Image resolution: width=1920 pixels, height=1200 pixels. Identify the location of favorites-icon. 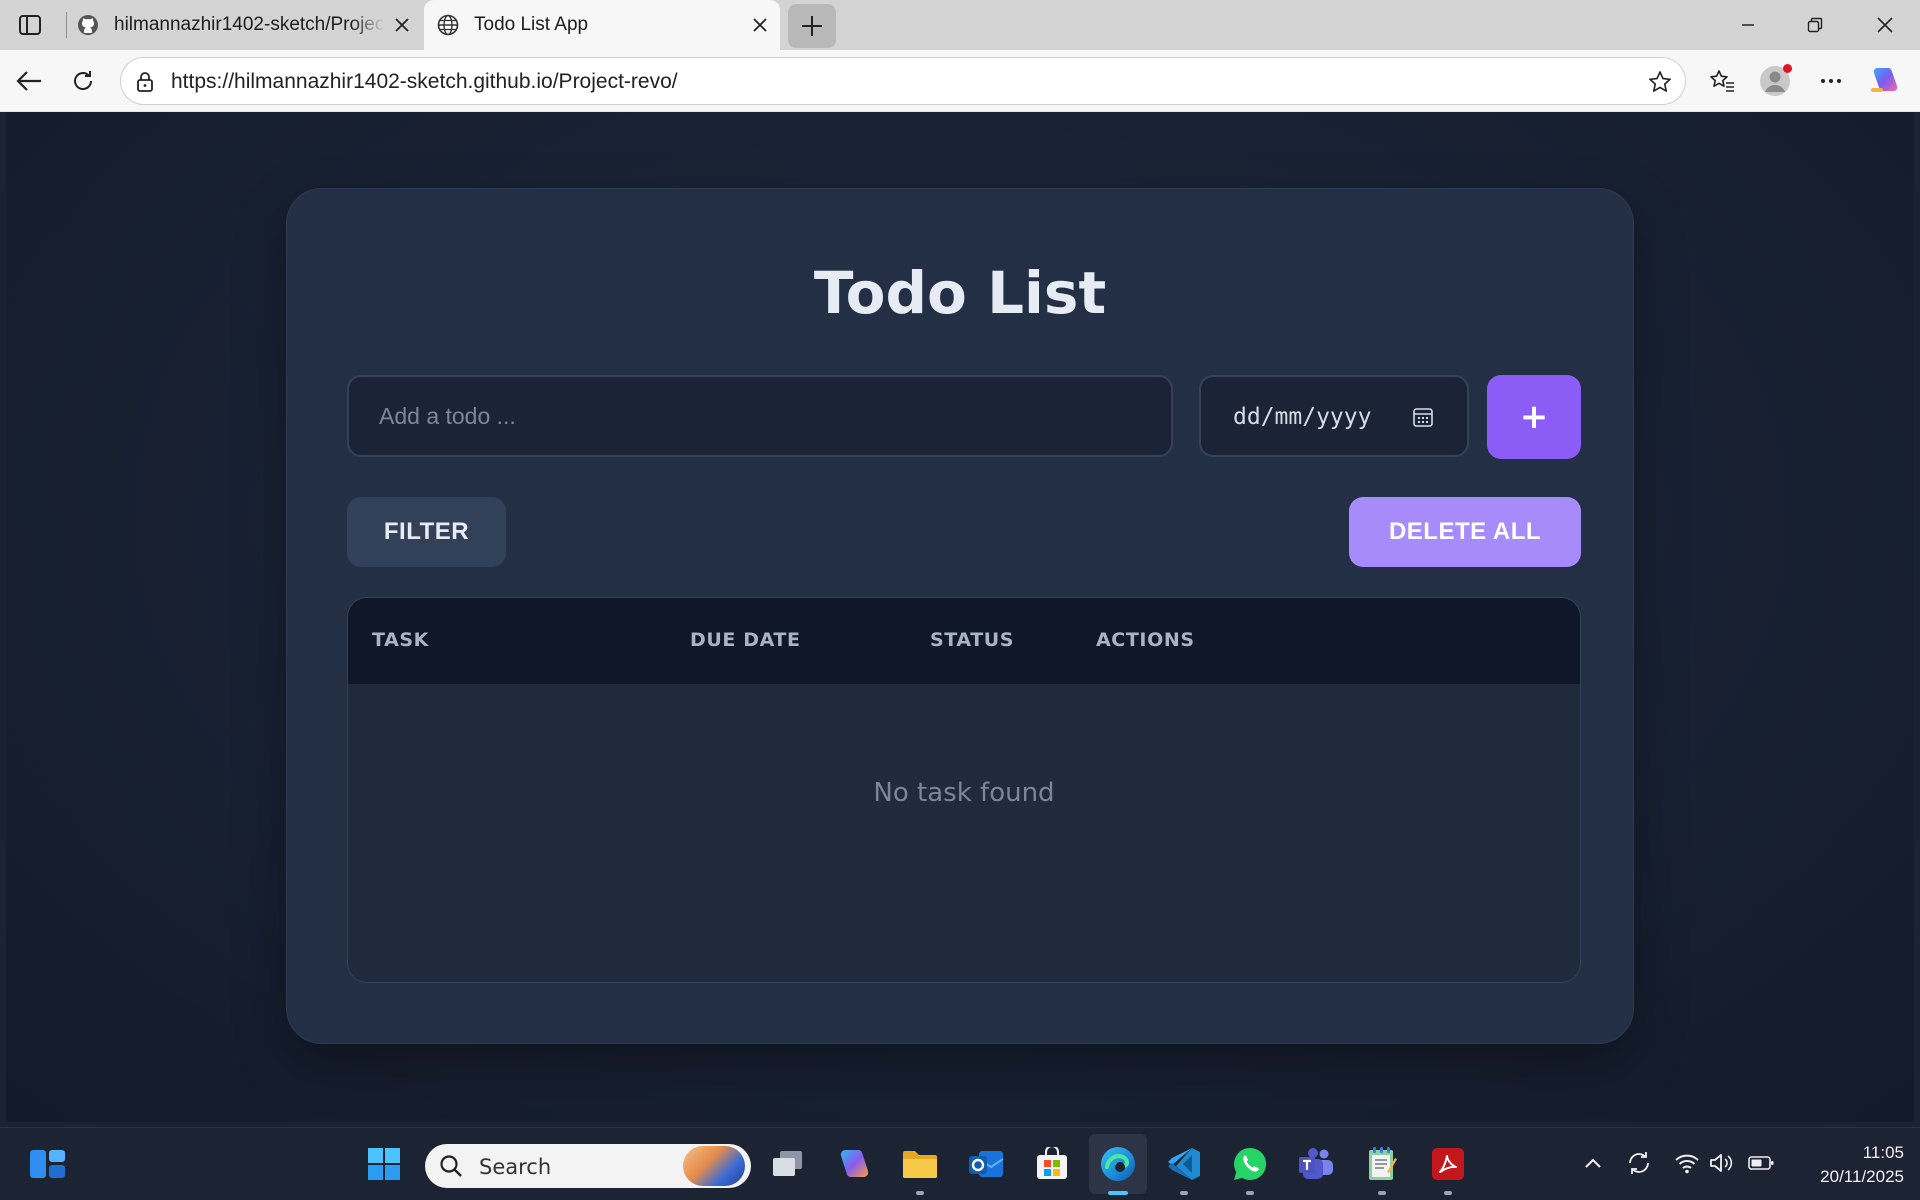
(1722, 81).